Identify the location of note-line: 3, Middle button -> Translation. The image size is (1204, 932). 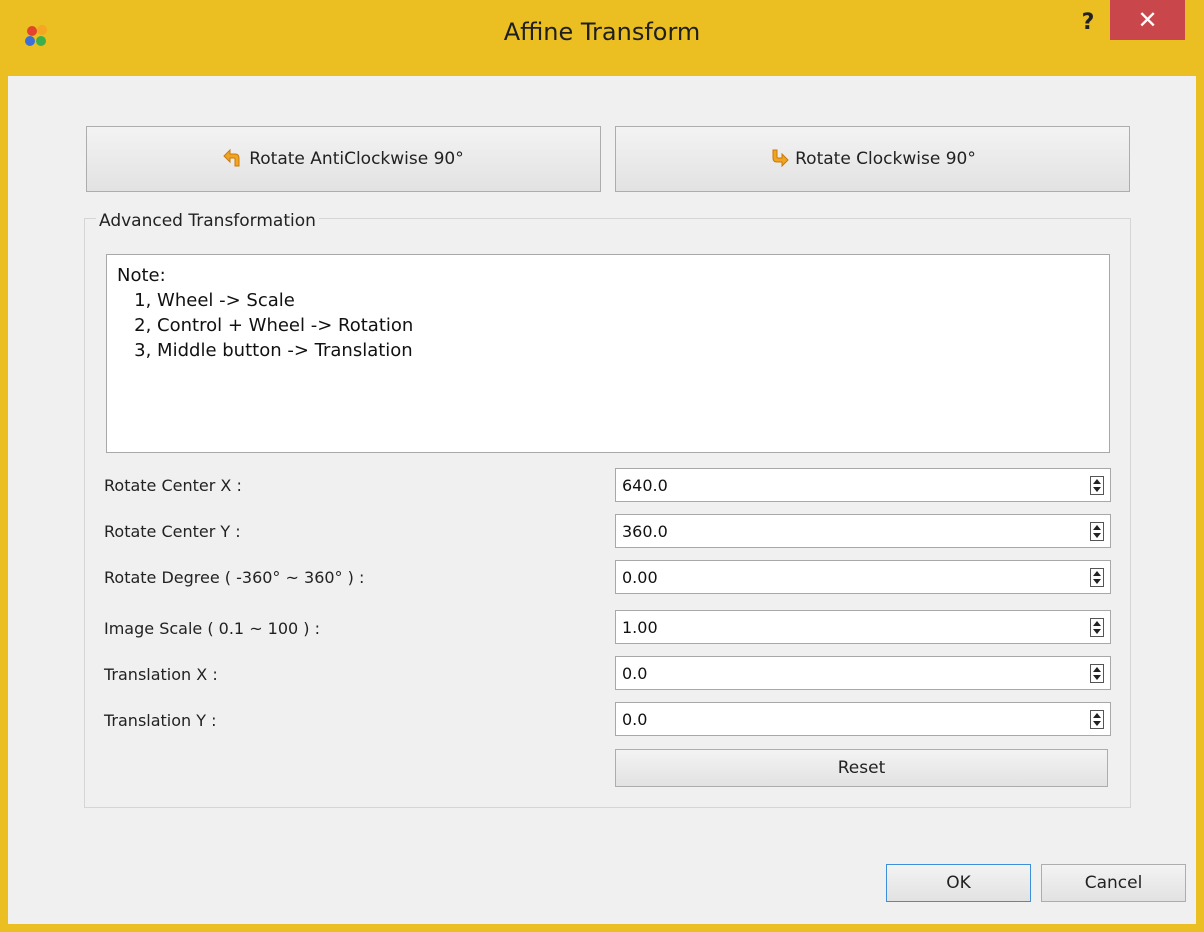
(265, 350).